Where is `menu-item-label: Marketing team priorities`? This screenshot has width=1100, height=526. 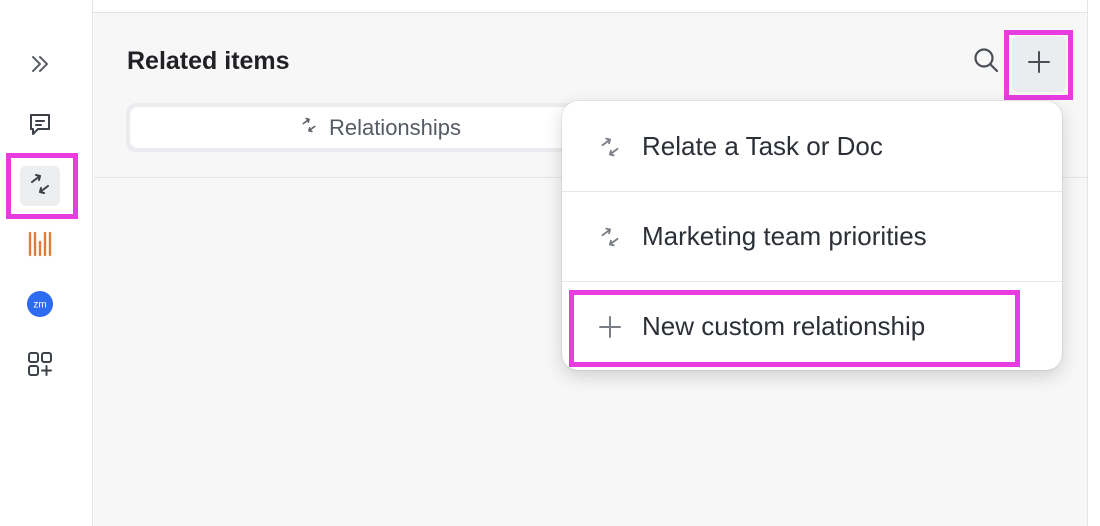
menu-item-label: Marketing team priorities is located at coordinates (784, 236).